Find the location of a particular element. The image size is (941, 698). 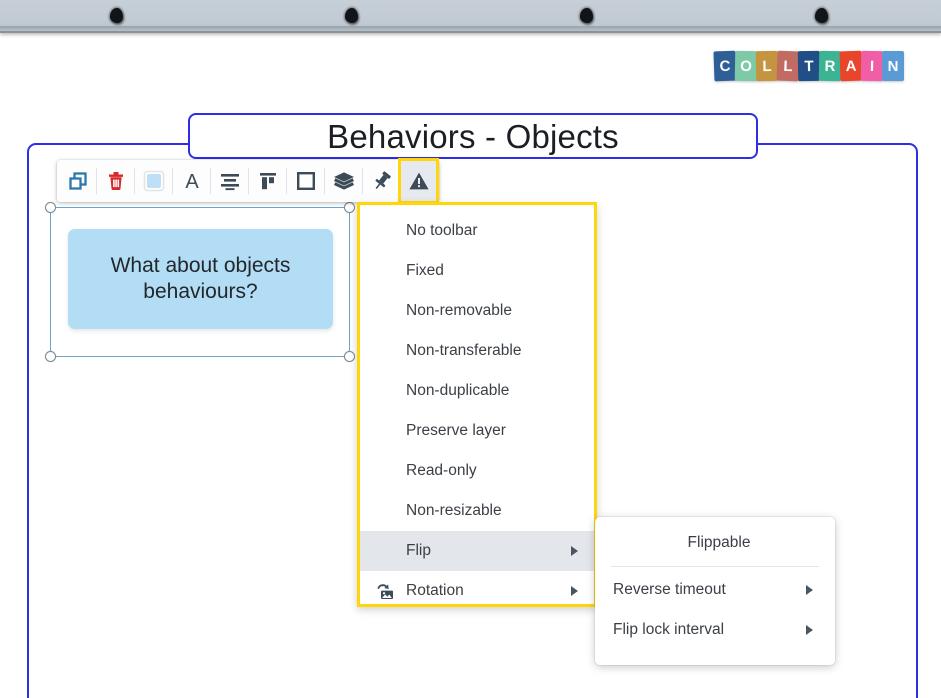

menu-item-non-duplicable: Non-duplicable is located at coordinates (477, 391).